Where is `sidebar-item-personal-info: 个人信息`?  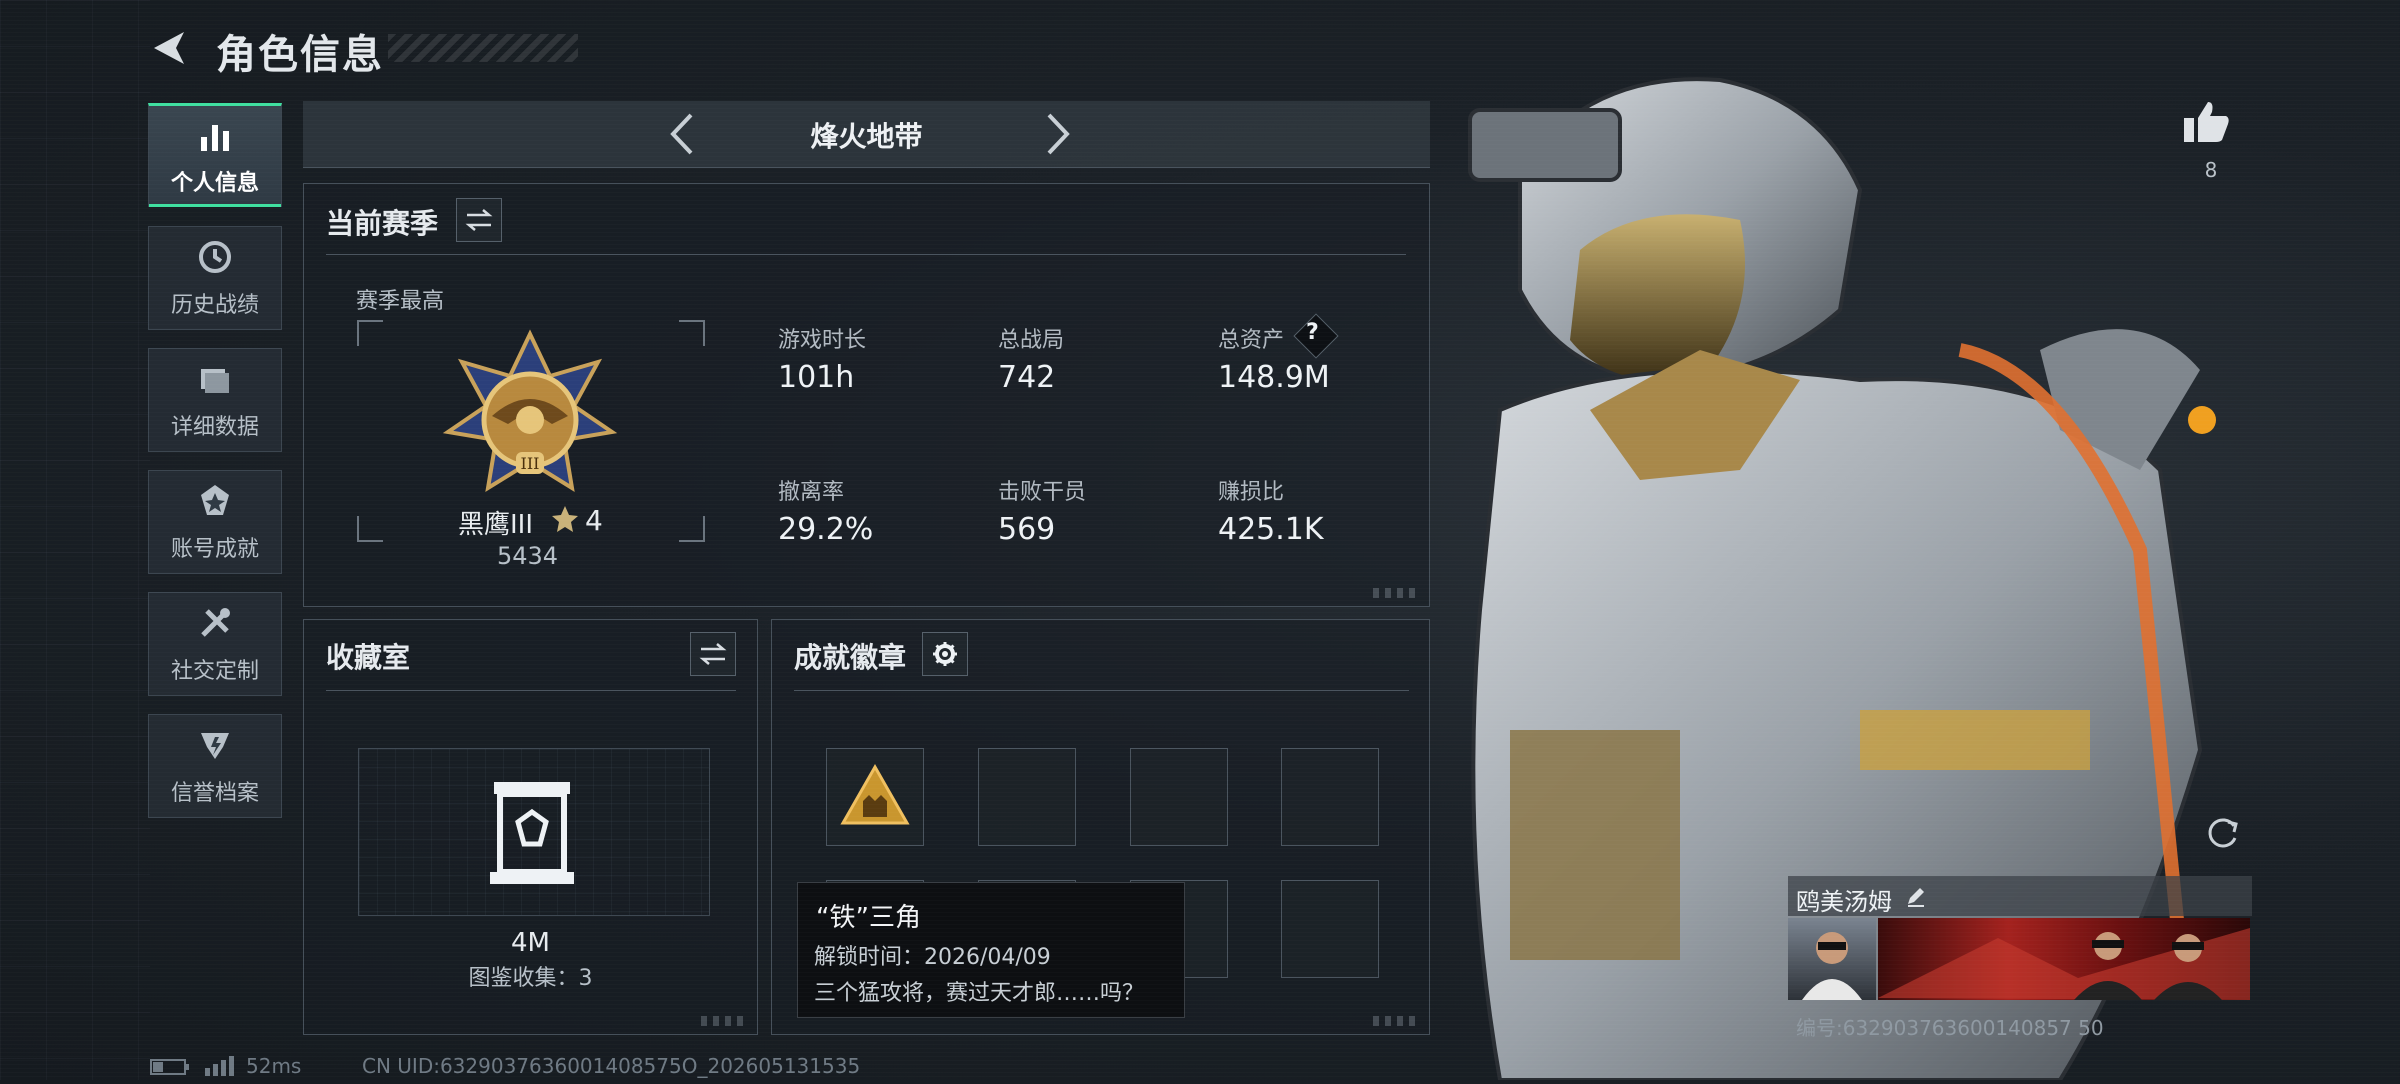
sidebar-item-personal-info: 个人信息 is located at coordinates (215, 155).